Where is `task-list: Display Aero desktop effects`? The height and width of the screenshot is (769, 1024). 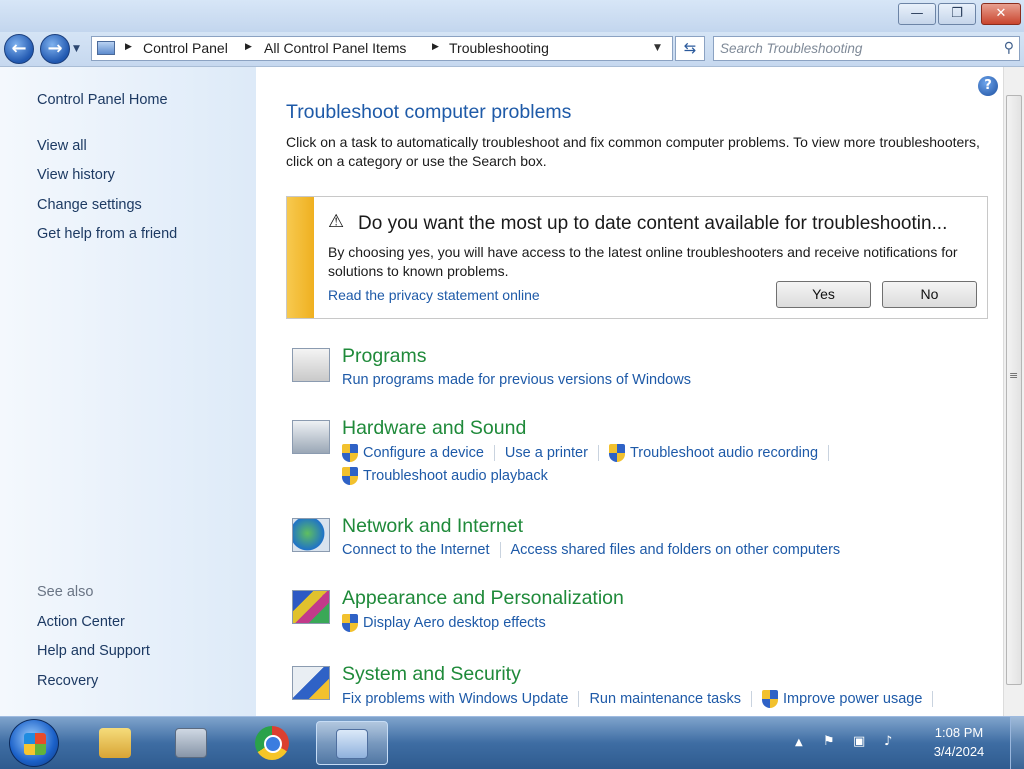
task-list: Display Aero desktop effects is located at coordinates (444, 623).